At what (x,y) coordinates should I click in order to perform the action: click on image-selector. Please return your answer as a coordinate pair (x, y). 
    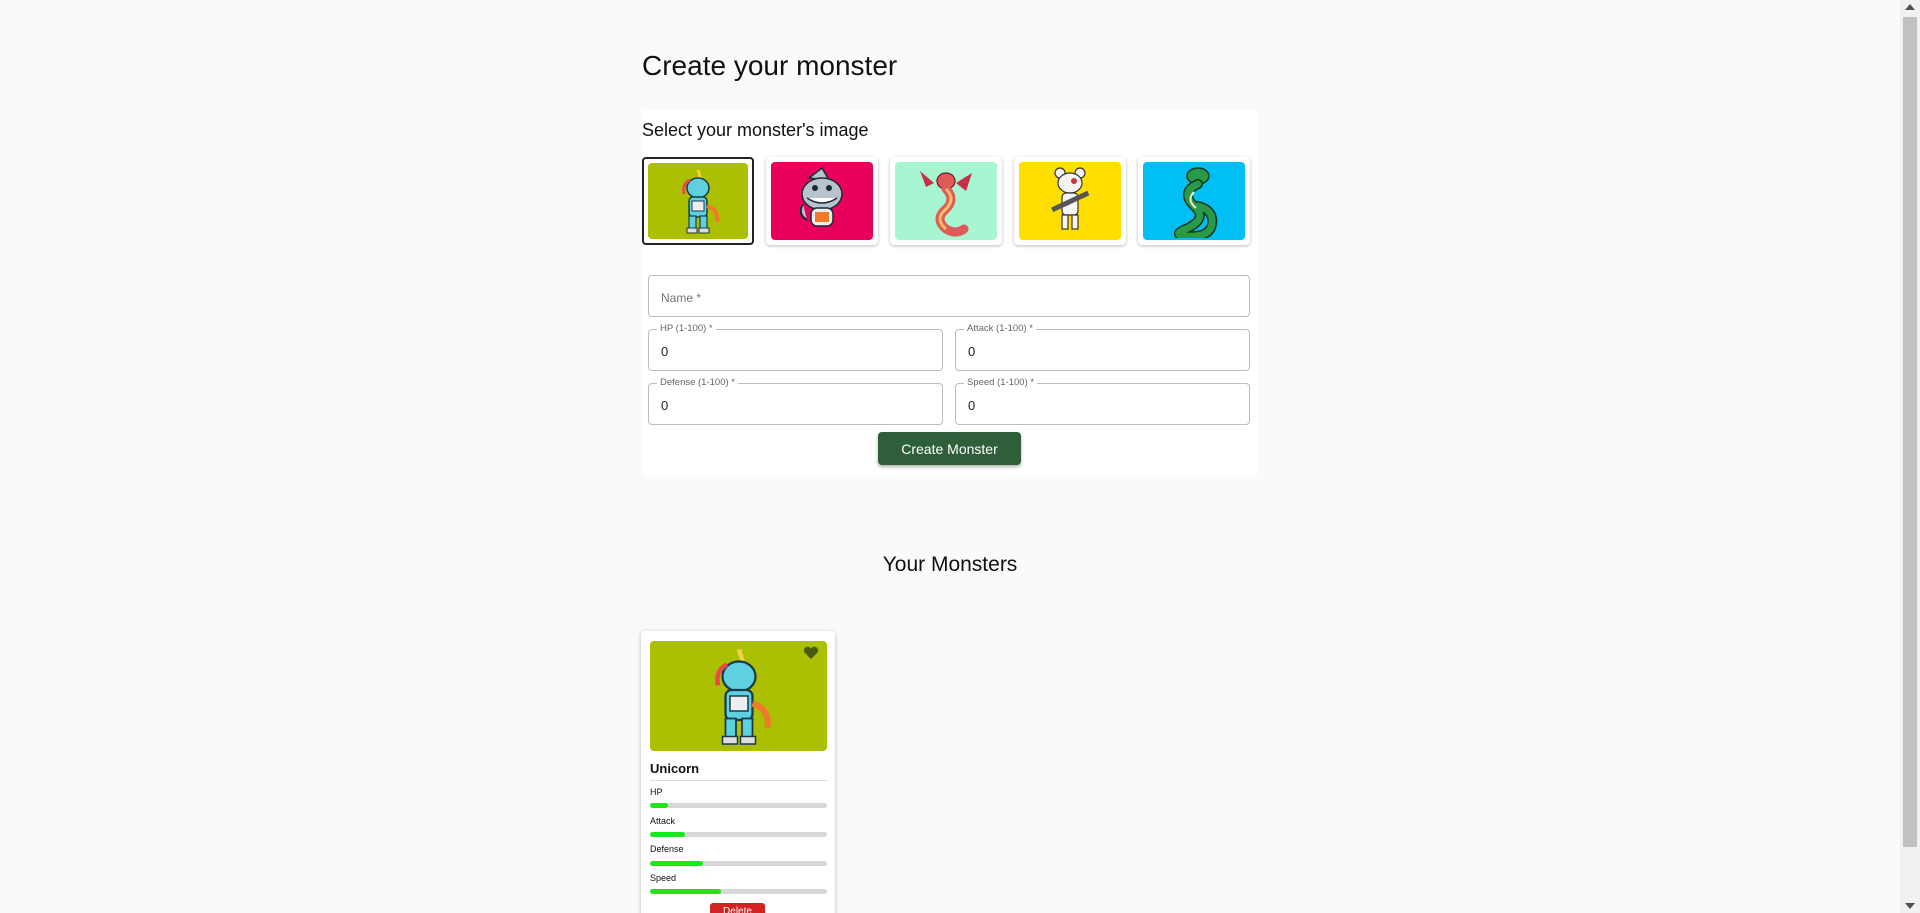
    Looking at the image, I should click on (946, 201).